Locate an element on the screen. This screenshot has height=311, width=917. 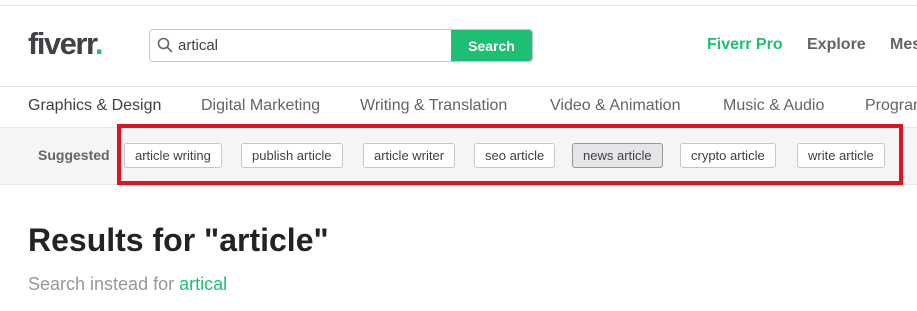
category-graphics-design: Graphics & Design is located at coordinates (94, 106).